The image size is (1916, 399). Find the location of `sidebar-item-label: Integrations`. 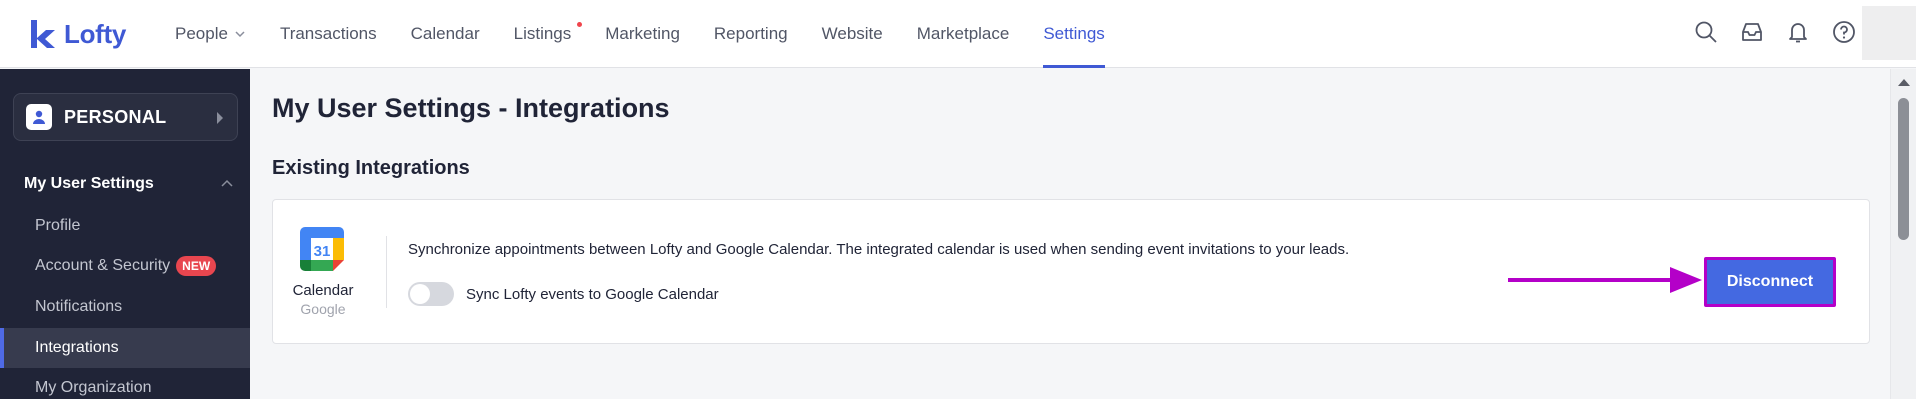

sidebar-item-label: Integrations is located at coordinates (77, 347).